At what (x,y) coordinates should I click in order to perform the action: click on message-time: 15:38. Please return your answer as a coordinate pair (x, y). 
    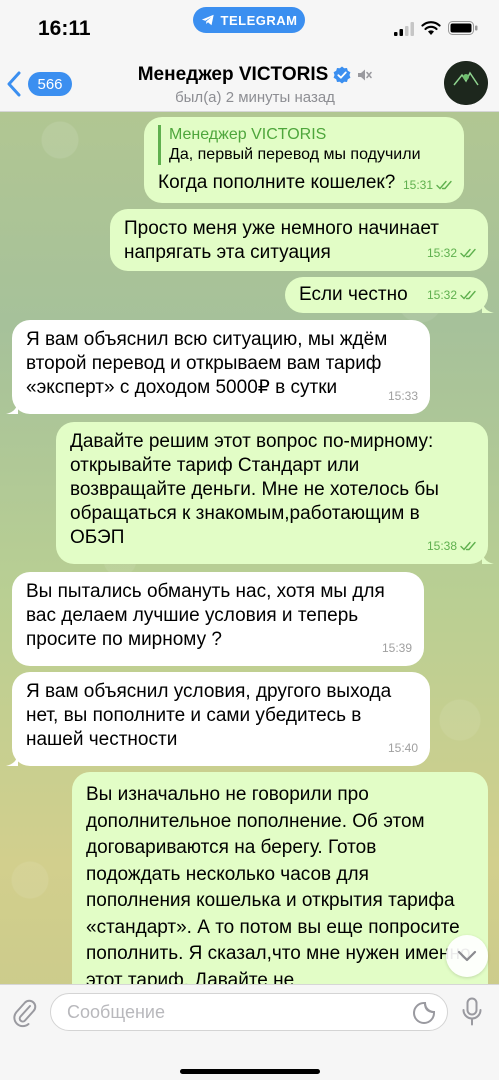
    Looking at the image, I should click on (441, 546).